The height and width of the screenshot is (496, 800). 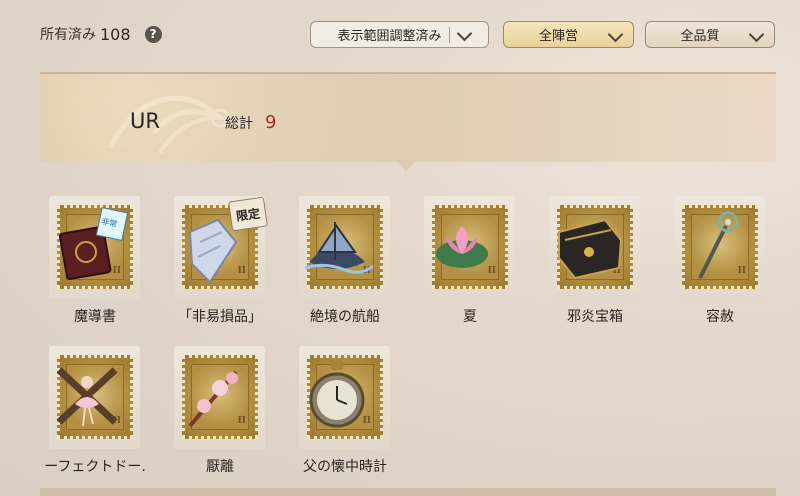 What do you see at coordinates (68, 35) in the screenshot?
I see `owned-label: 所有済み` at bounding box center [68, 35].